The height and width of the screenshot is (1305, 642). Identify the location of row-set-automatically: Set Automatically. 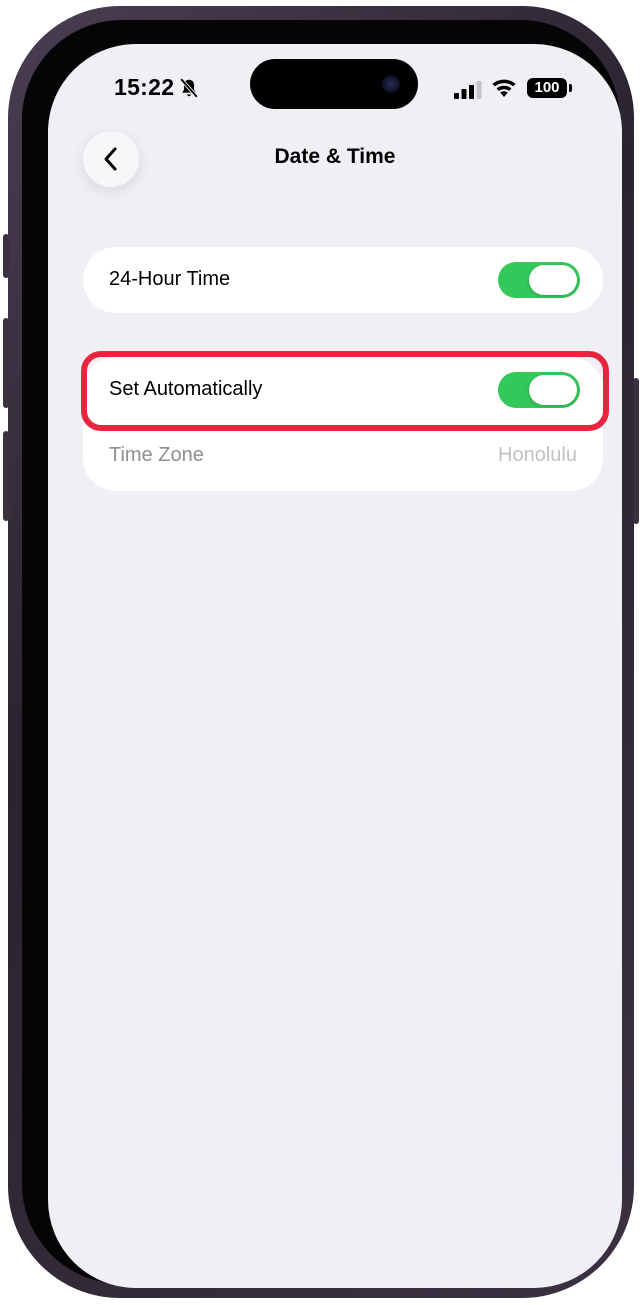
(343, 390).